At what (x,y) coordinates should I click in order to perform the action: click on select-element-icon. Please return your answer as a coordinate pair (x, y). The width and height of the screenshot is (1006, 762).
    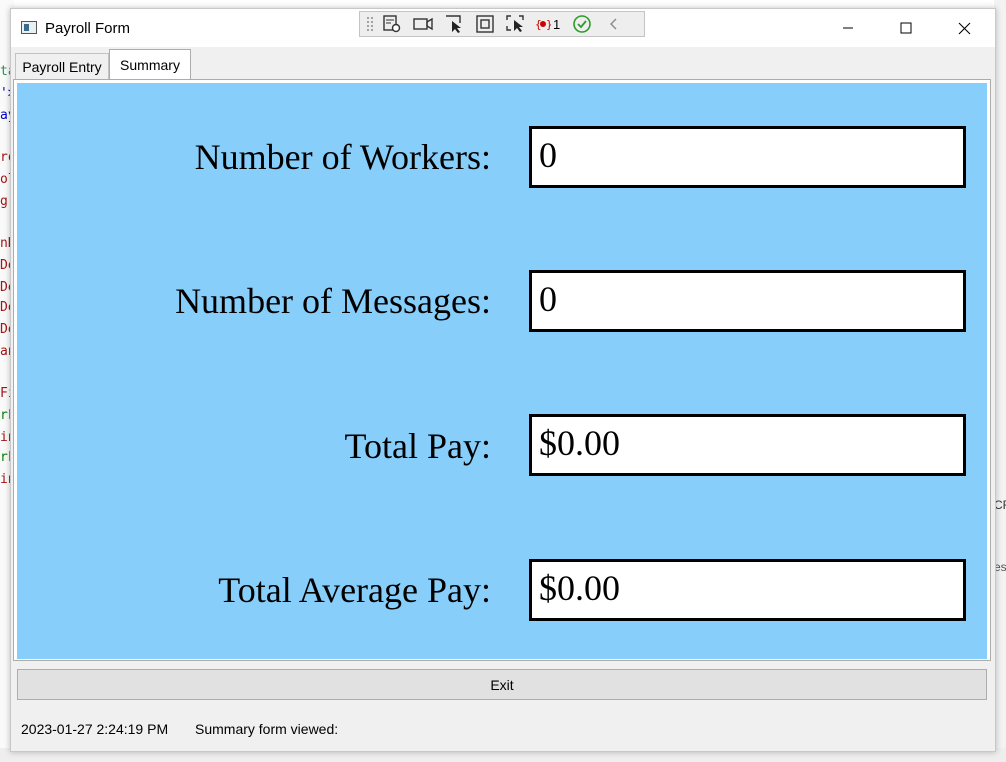
    Looking at the image, I should click on (454, 24).